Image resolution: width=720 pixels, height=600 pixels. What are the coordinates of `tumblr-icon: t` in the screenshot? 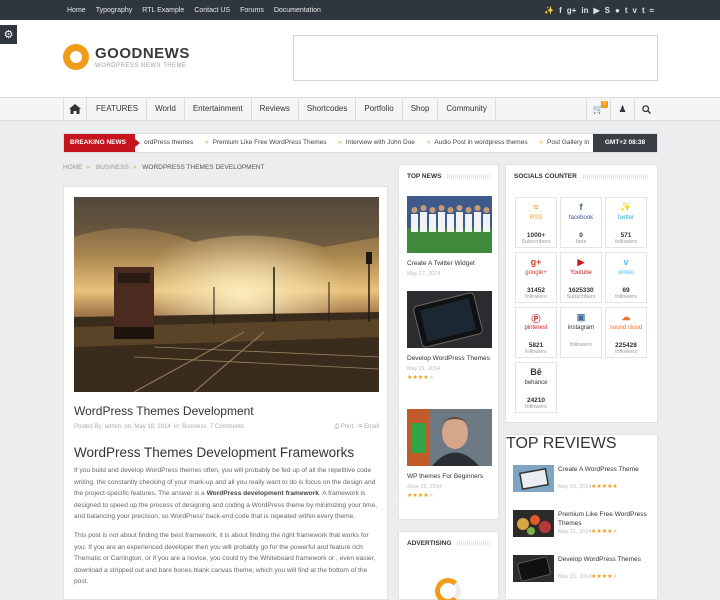 It's located at (626, 10).